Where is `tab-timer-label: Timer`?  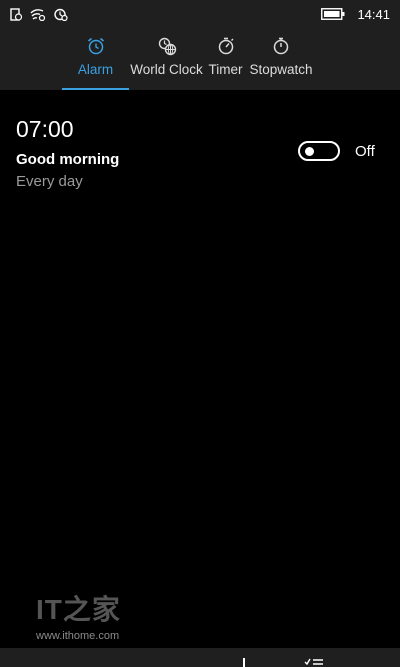 tab-timer-label: Timer is located at coordinates (225, 69).